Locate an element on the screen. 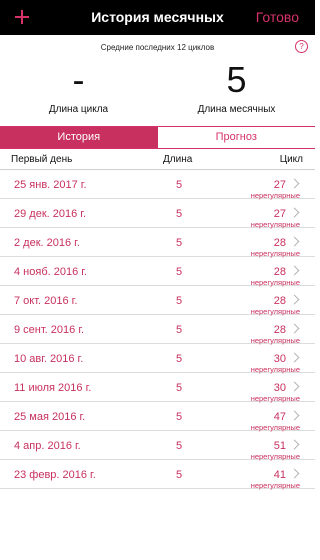 The height and width of the screenshot is (560, 320). row-date: 7 окт. 2016 г. is located at coordinates (46, 301).